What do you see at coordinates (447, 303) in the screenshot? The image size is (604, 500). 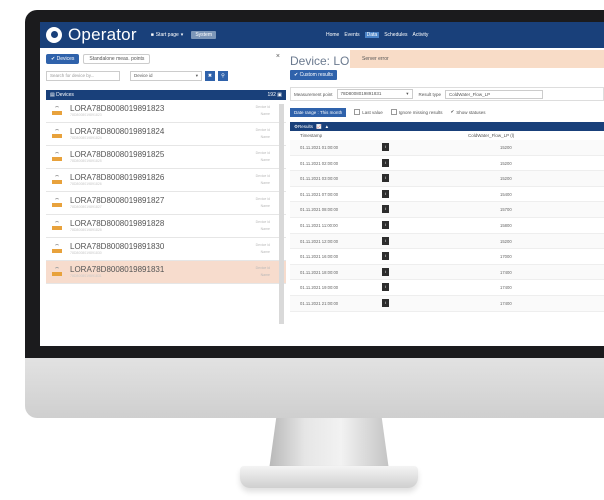 I see `table-row: 01.11.2021 21:00:00 i 17400` at bounding box center [447, 303].